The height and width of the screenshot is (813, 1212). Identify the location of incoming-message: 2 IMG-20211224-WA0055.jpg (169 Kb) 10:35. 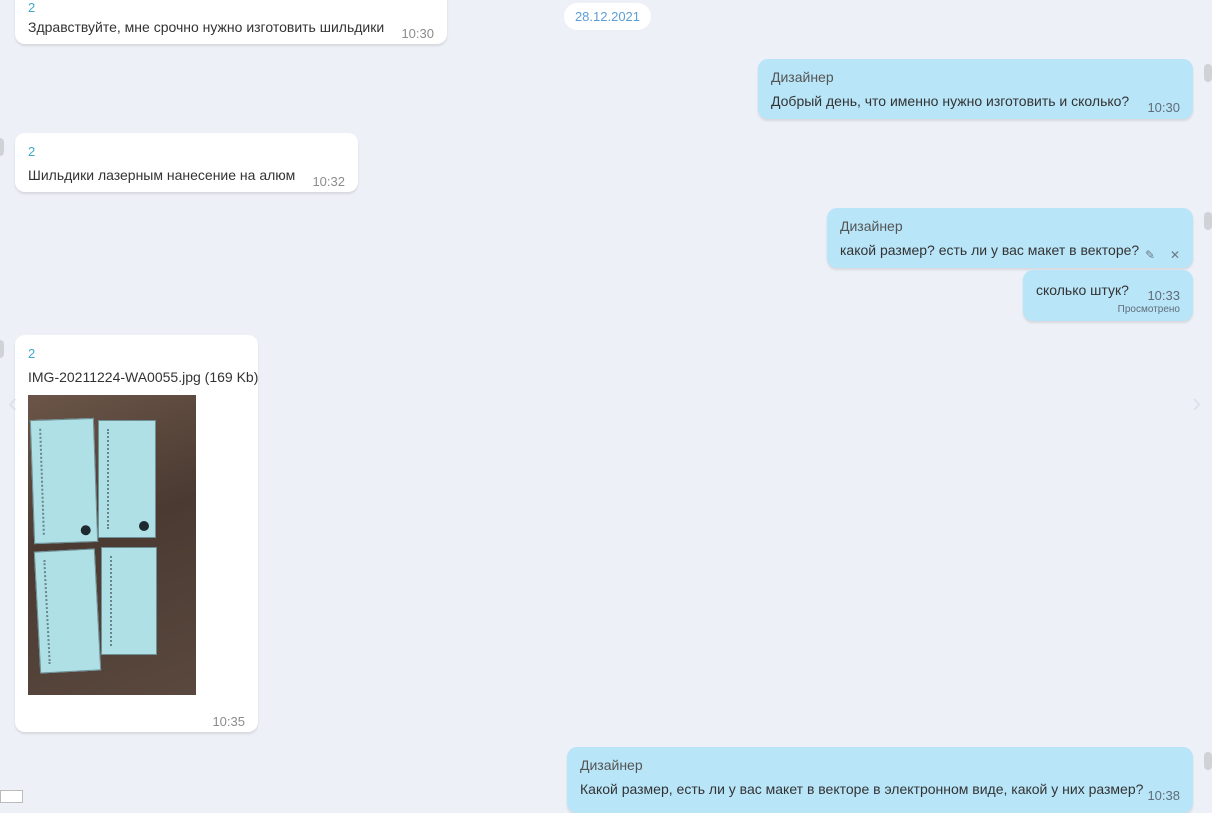
(136, 533).